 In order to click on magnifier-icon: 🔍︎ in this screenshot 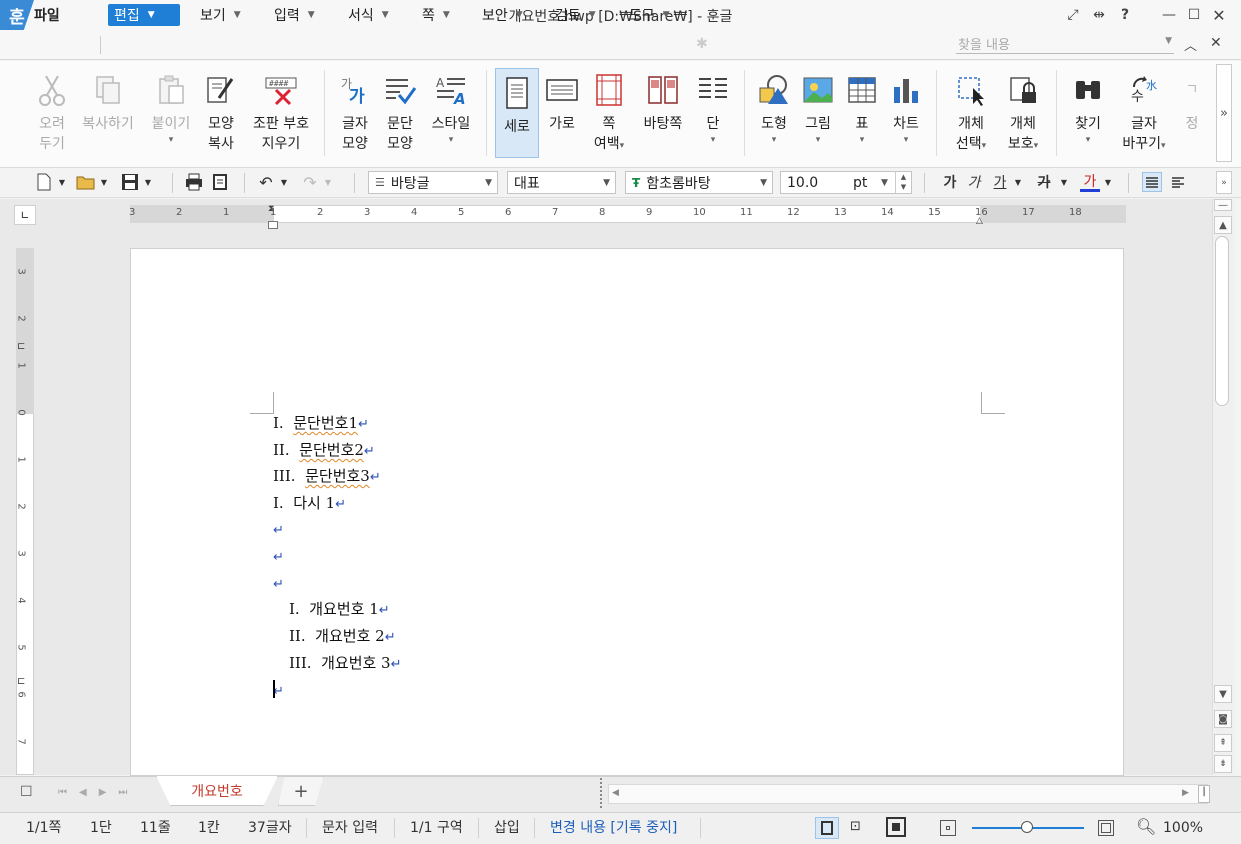, I will do `click(1146, 826)`.